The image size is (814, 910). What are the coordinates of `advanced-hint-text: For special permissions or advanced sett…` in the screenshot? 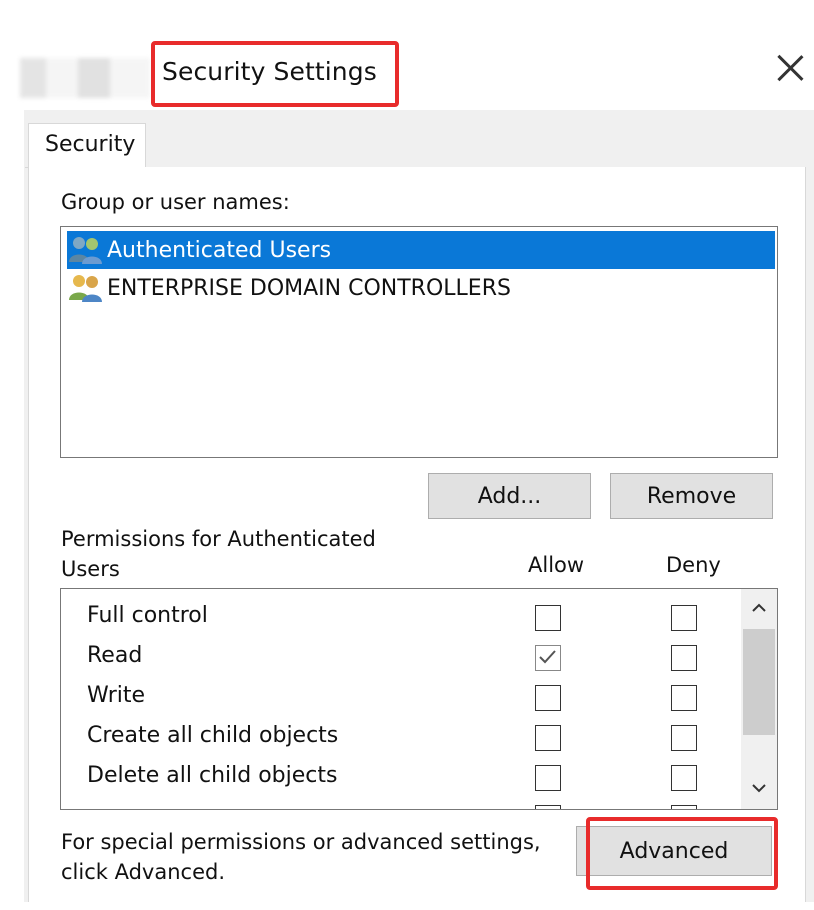 It's located at (301, 857).